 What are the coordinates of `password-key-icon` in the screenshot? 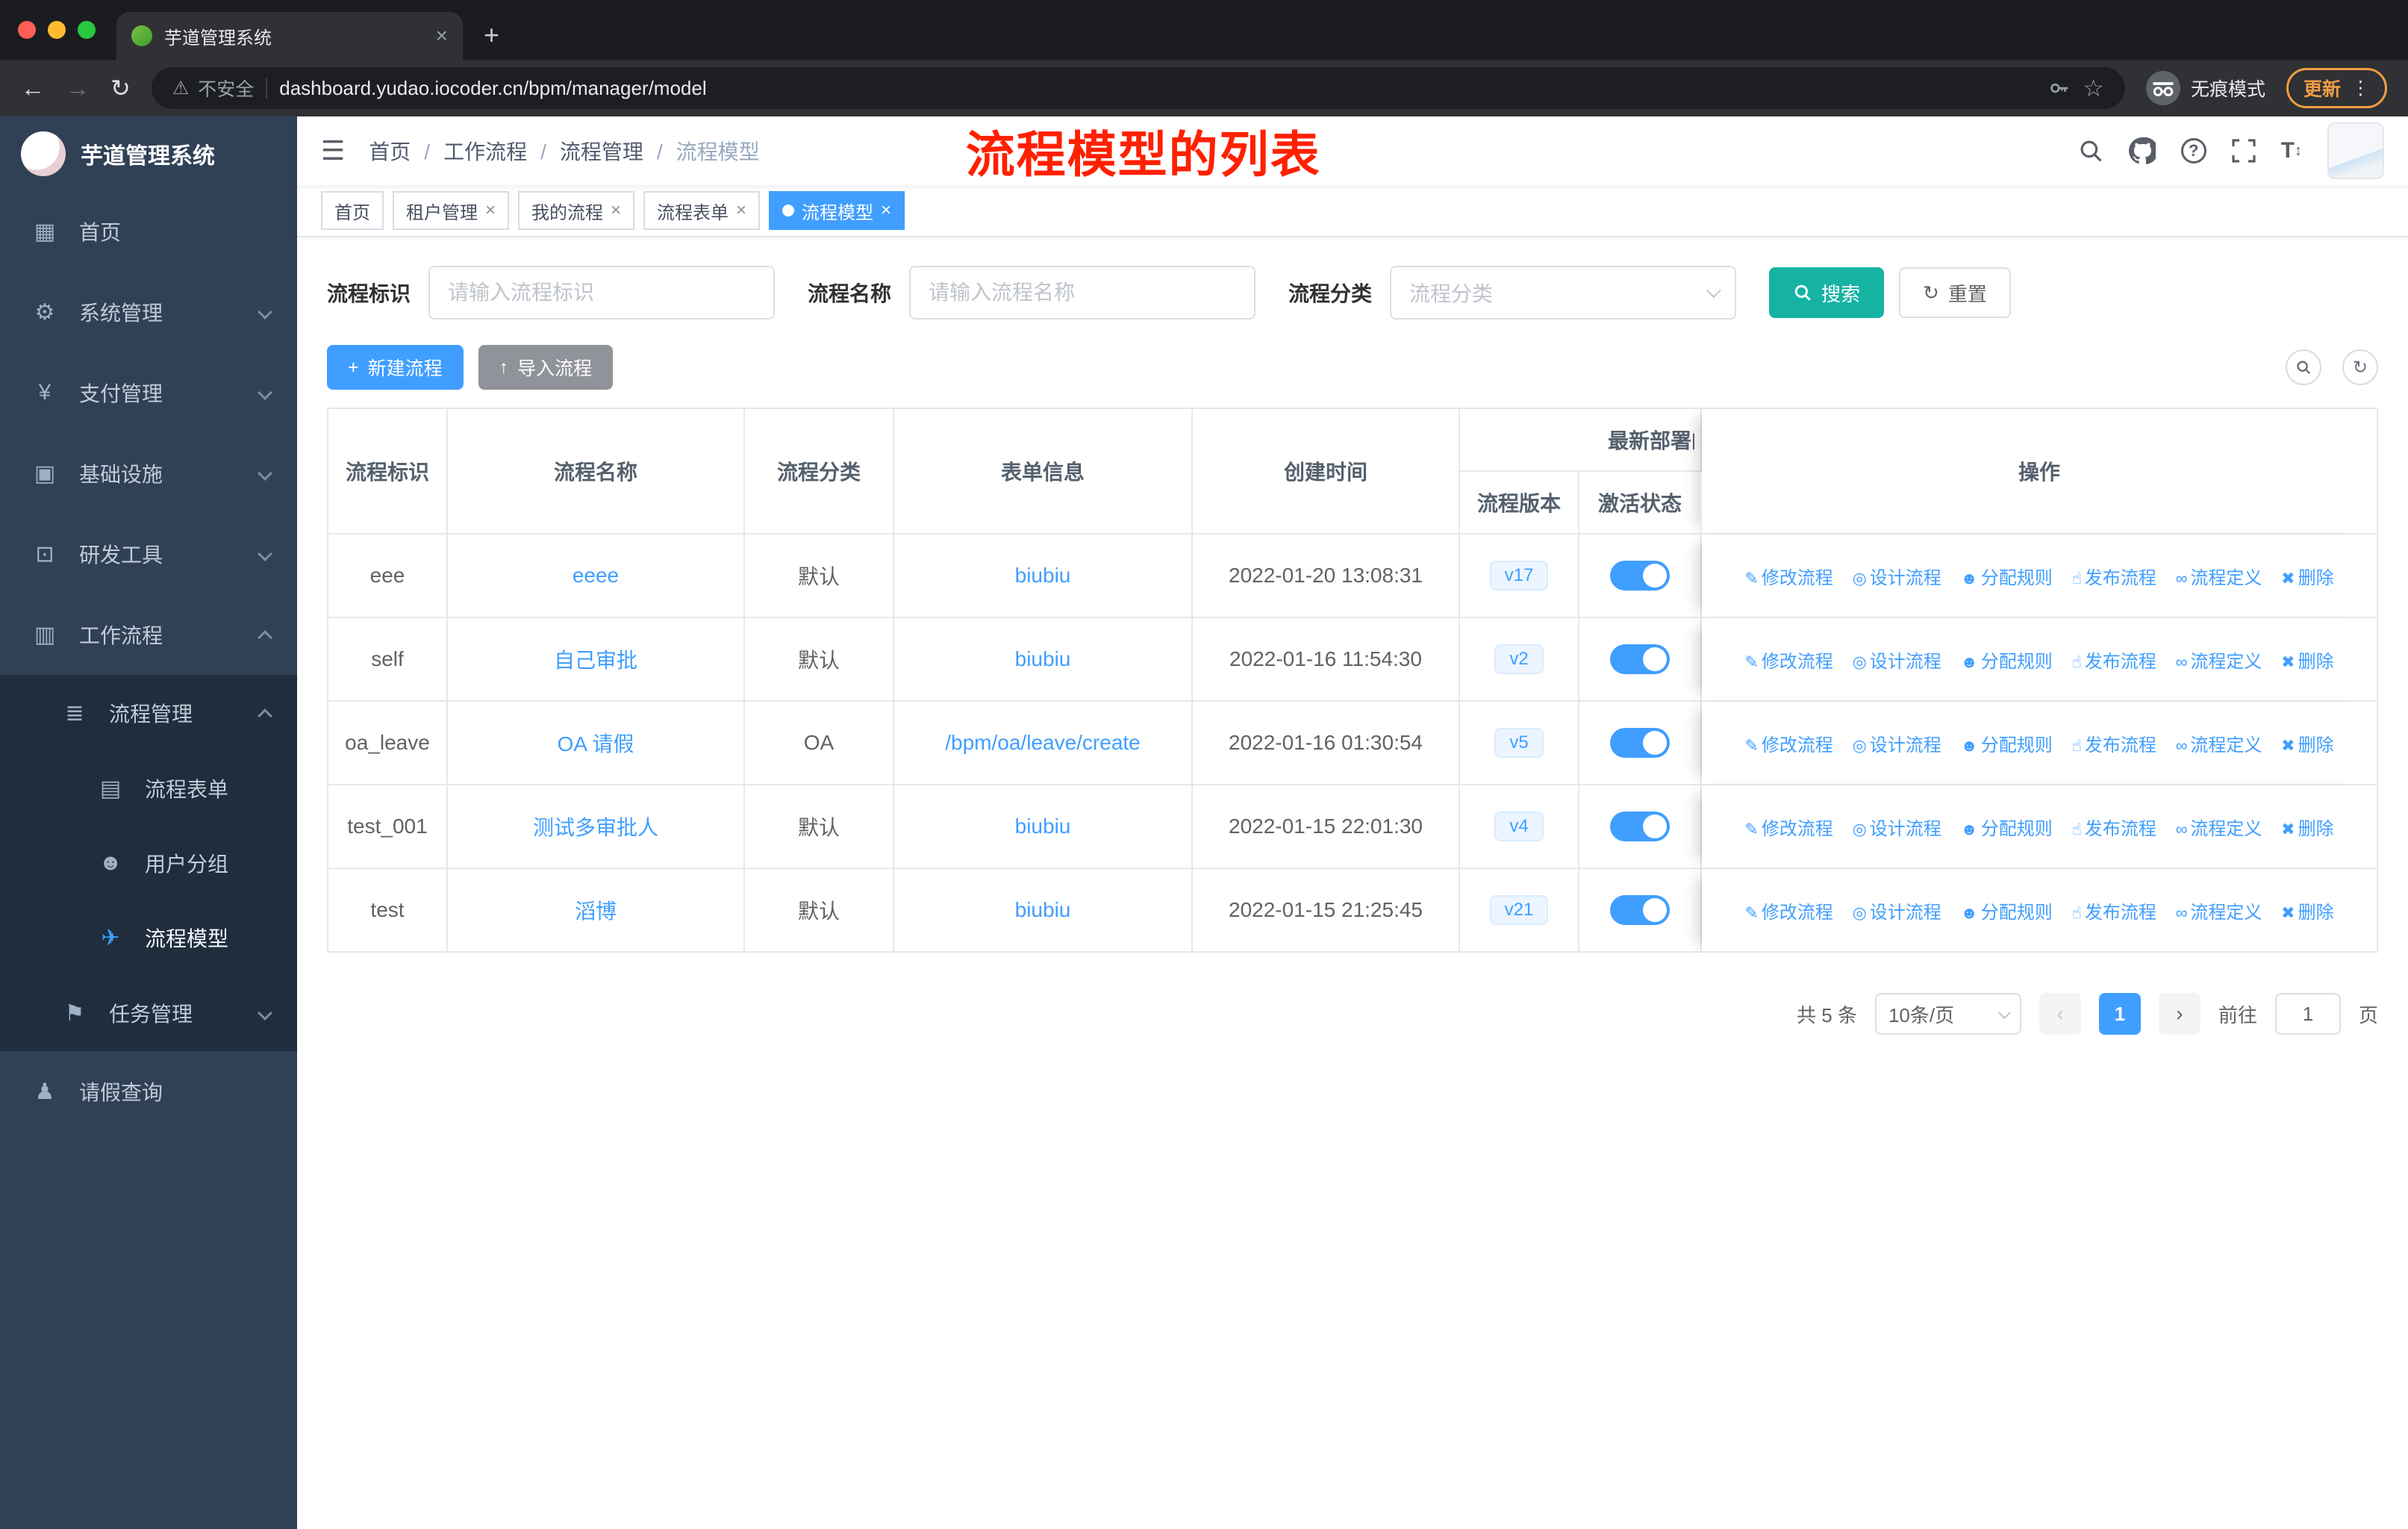 It's located at (2059, 88).